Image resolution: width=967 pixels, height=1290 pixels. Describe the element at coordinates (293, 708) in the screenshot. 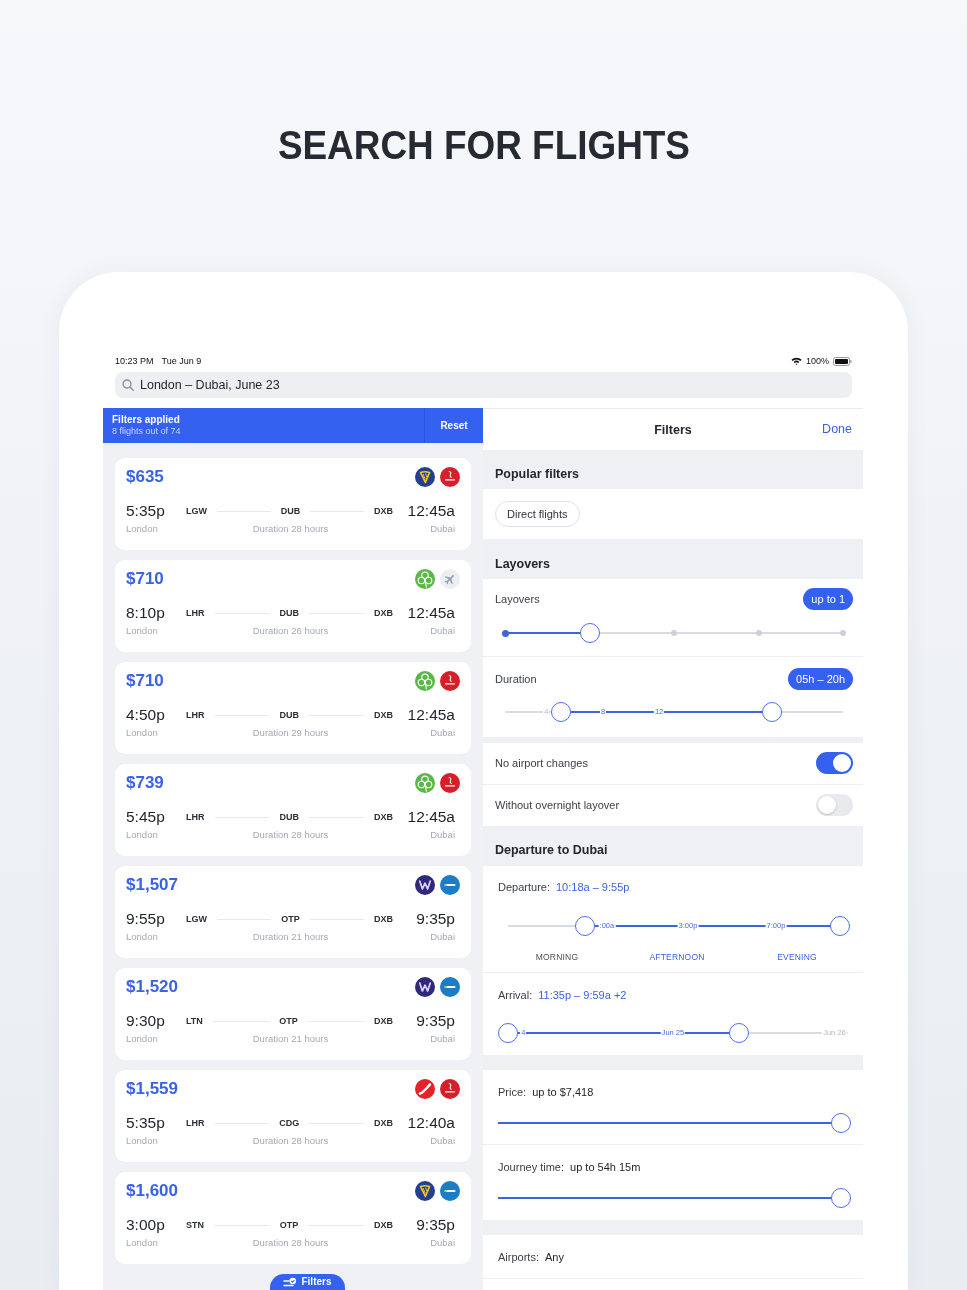

I see `flight-card: $710 4:50p LHR DUB DXB 12:45a London Duration 29 hours Dubai` at that location.